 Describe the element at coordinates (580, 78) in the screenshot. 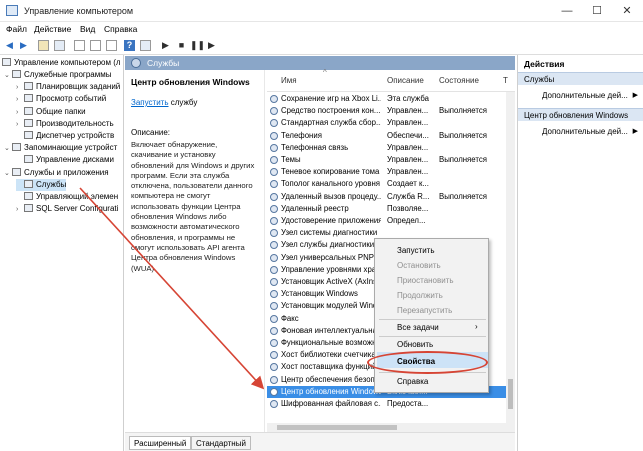

I see `actions-section-services: Службы` at that location.